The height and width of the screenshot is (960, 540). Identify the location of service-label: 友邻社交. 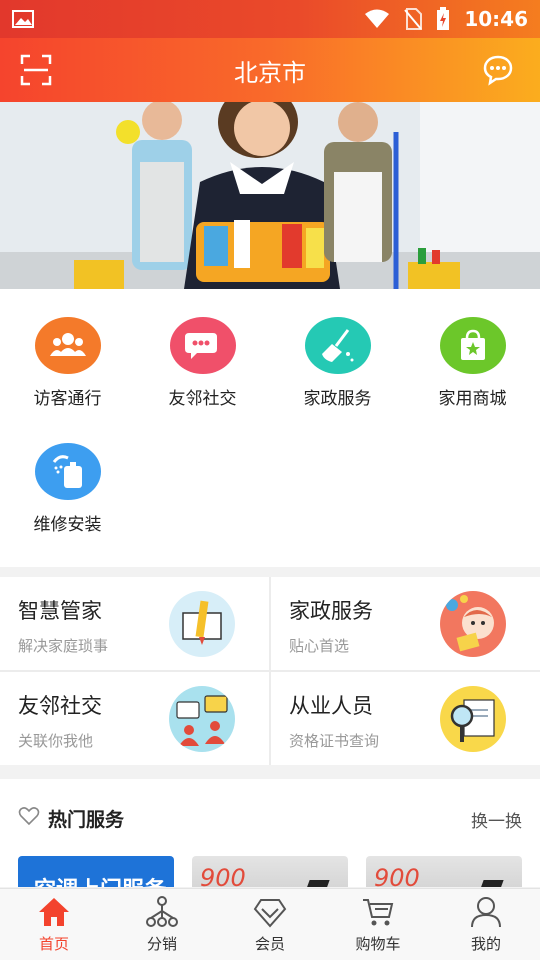
(202, 399).